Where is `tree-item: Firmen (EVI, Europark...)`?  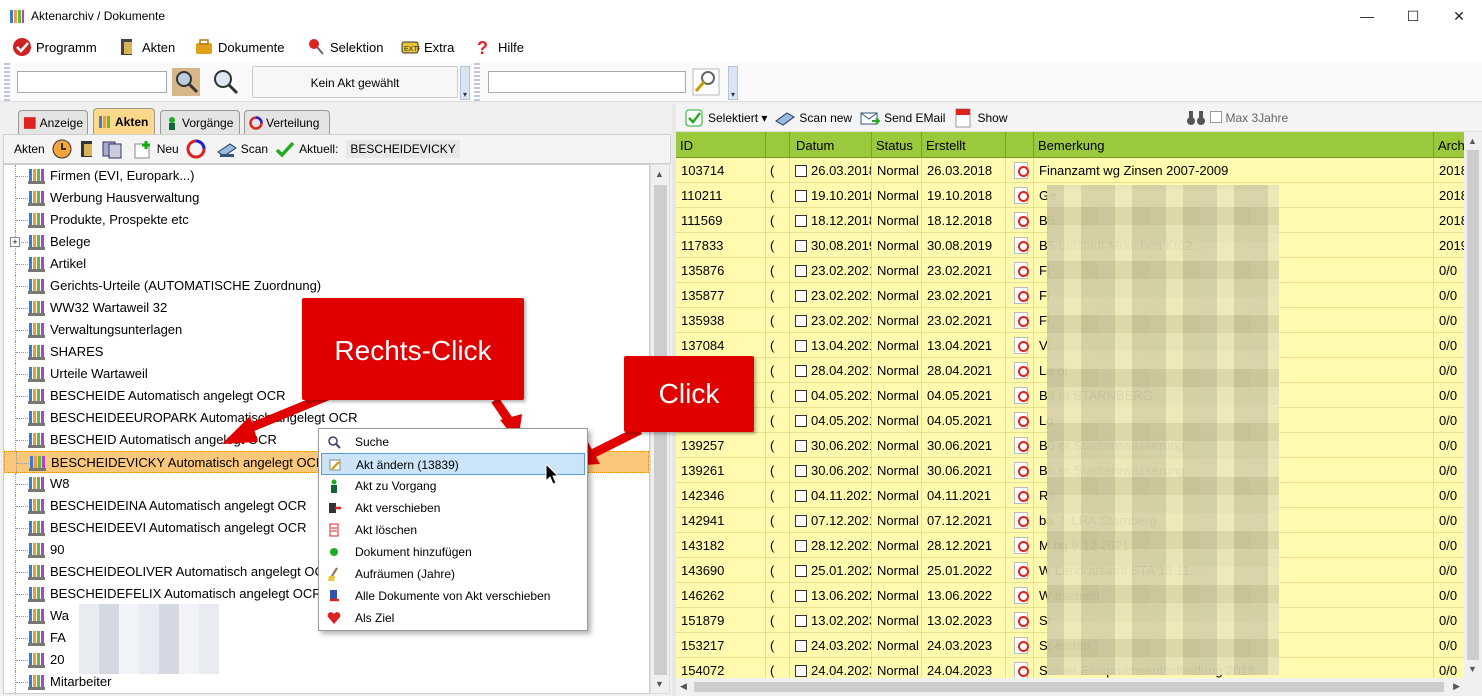 tree-item: Firmen (EVI, Europark...) is located at coordinates (326, 176).